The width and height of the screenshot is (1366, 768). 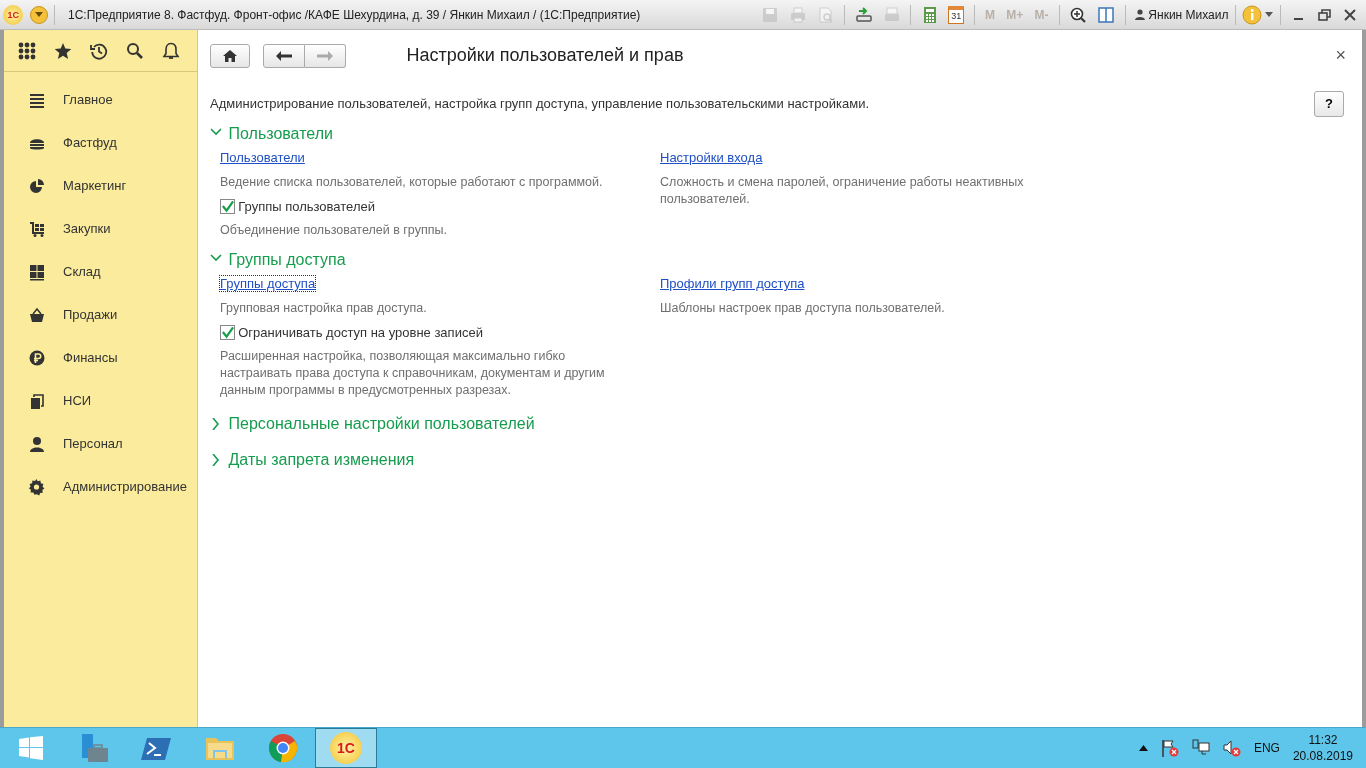 I want to click on settings-link: Группы доступа, so click(x=268, y=283).